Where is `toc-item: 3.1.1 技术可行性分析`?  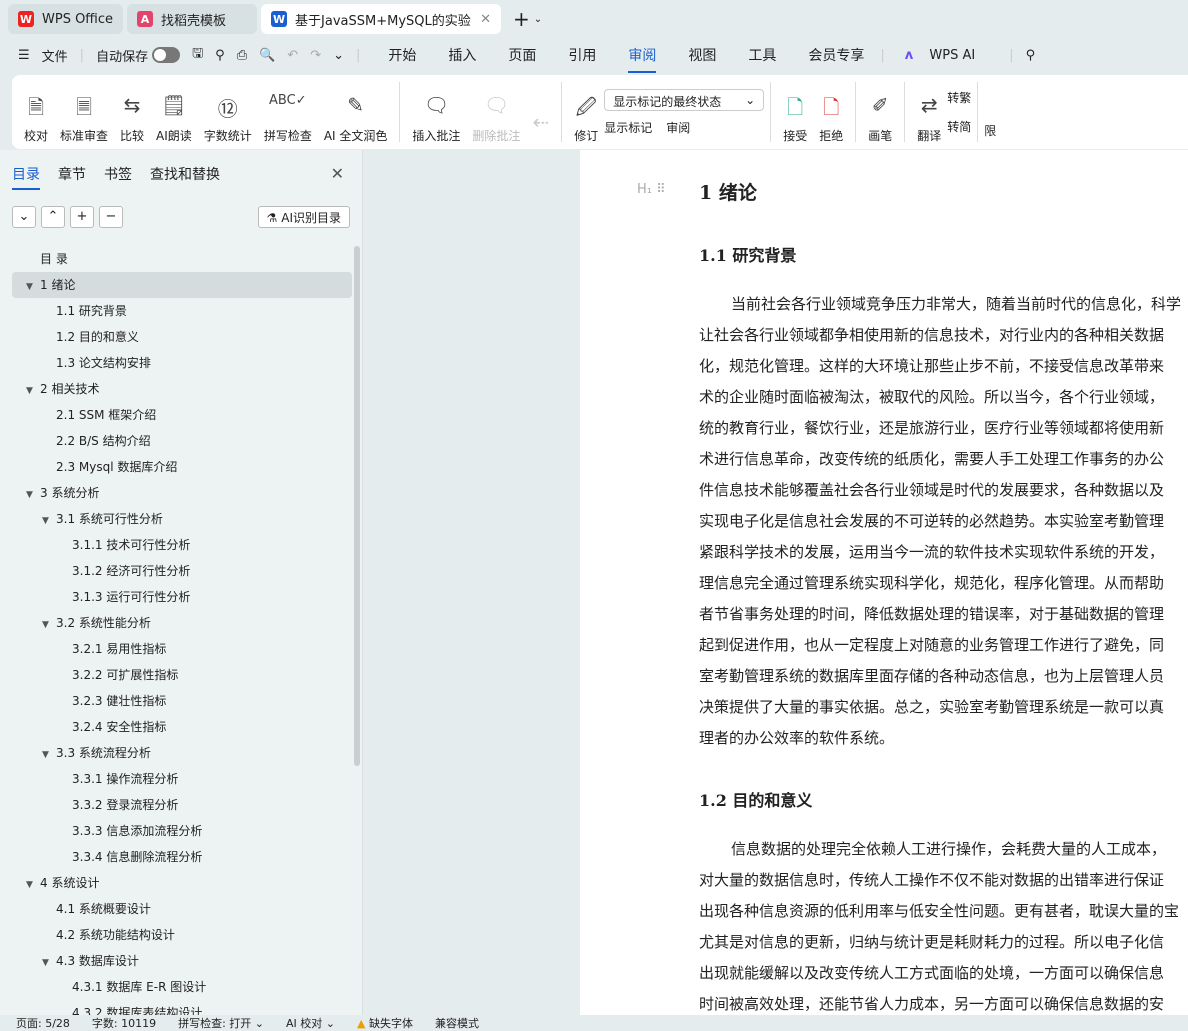
toc-item: 3.1.1 技术可行性分析 is located at coordinates (182, 545).